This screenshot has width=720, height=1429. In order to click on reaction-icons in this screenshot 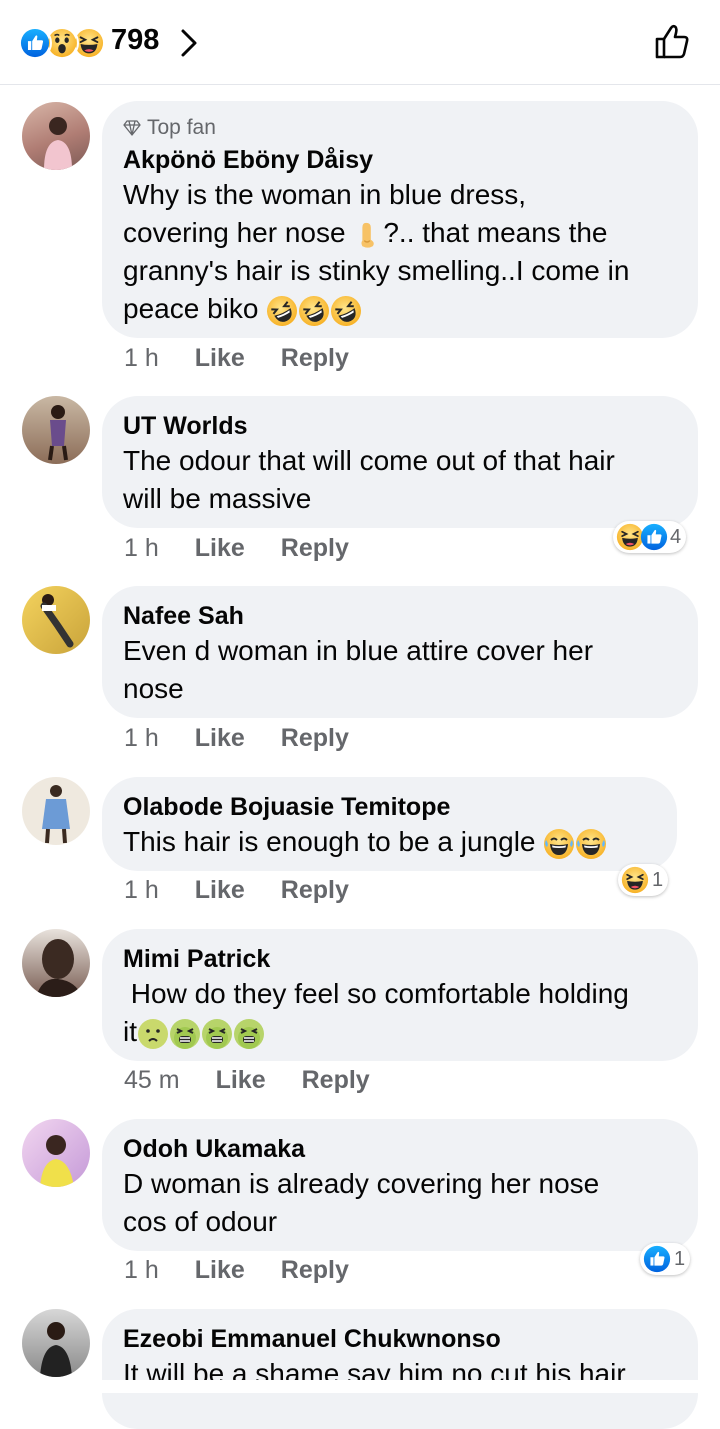, I will do `click(63, 43)`.